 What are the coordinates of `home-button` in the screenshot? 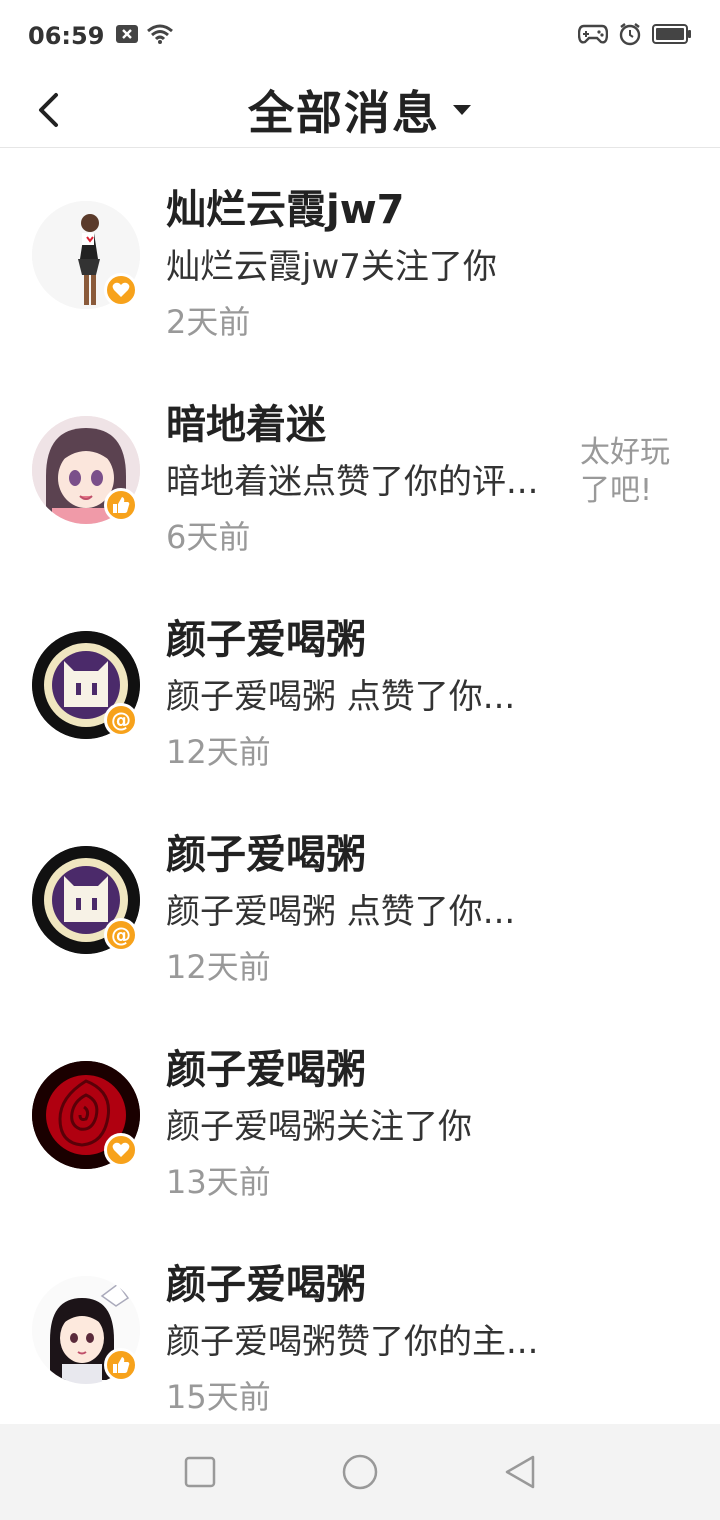 It's located at (360, 1472).